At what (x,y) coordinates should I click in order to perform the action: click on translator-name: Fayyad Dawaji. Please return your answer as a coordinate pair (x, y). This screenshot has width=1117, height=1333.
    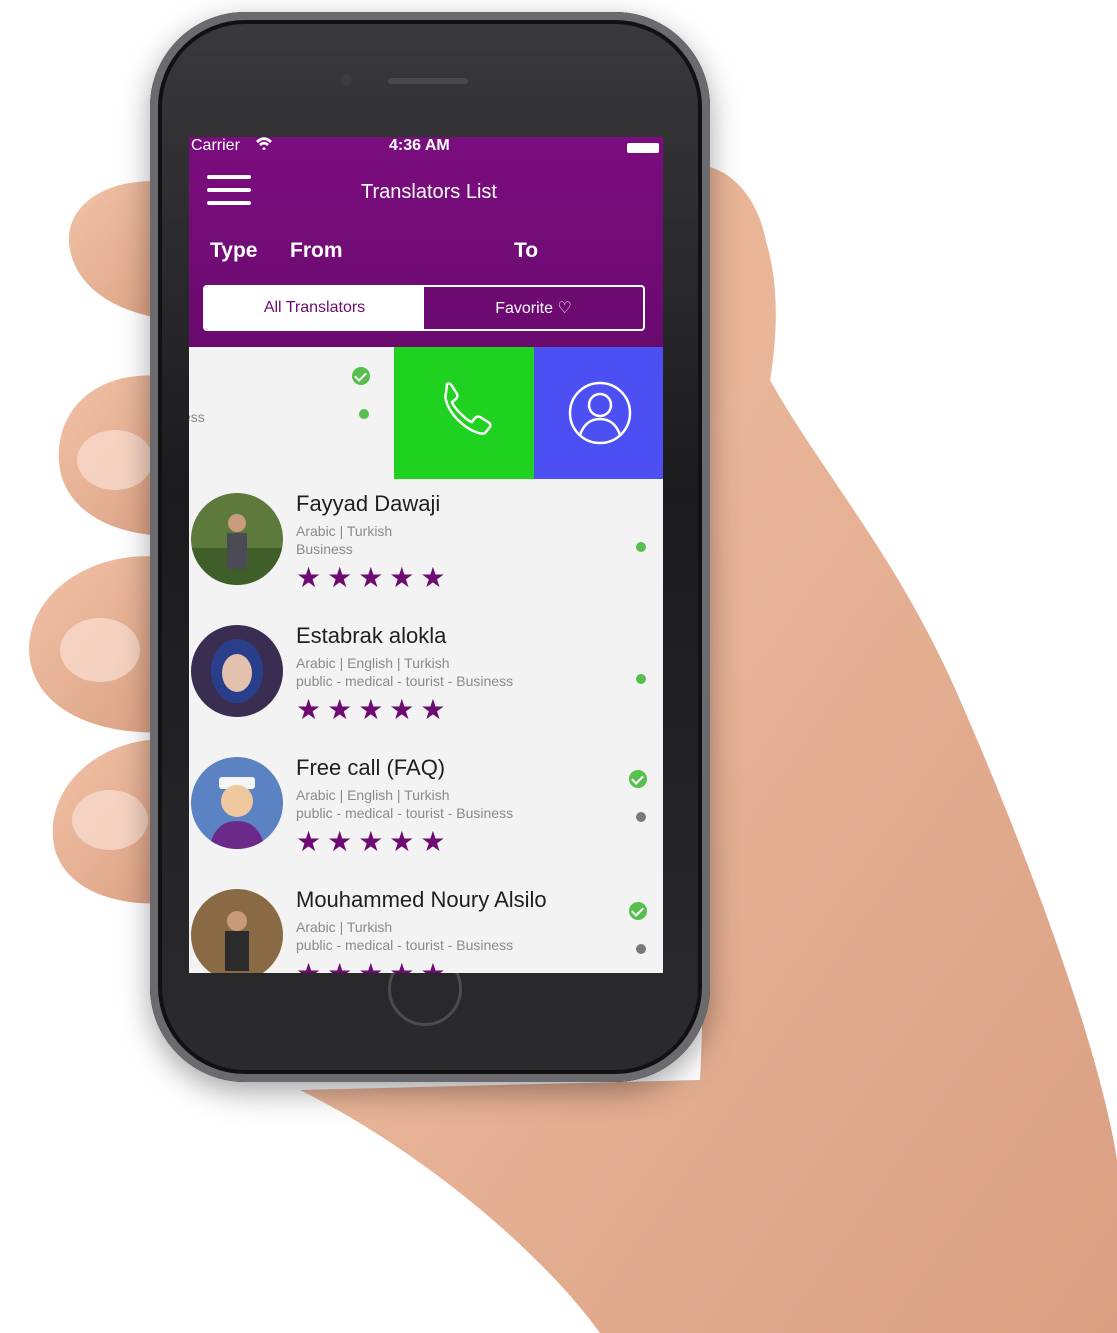
    Looking at the image, I should click on (368, 503).